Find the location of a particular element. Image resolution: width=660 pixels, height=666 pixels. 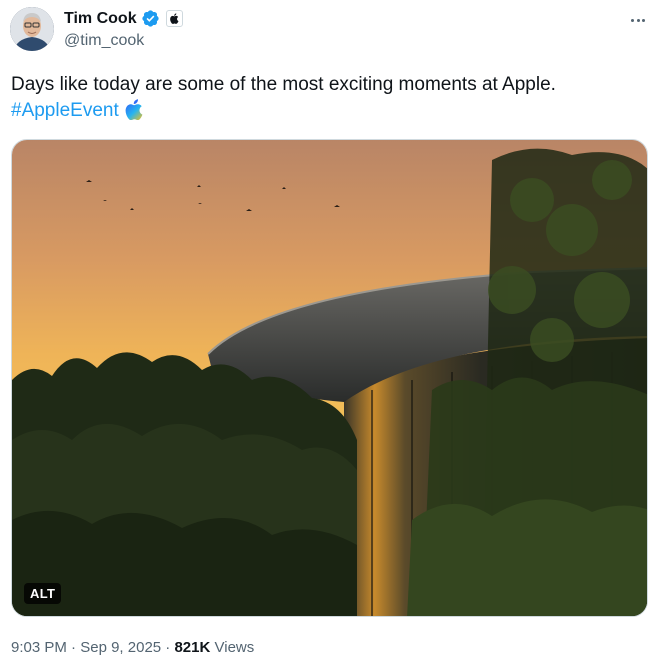

more-options-icon is located at coordinates (638, 20).